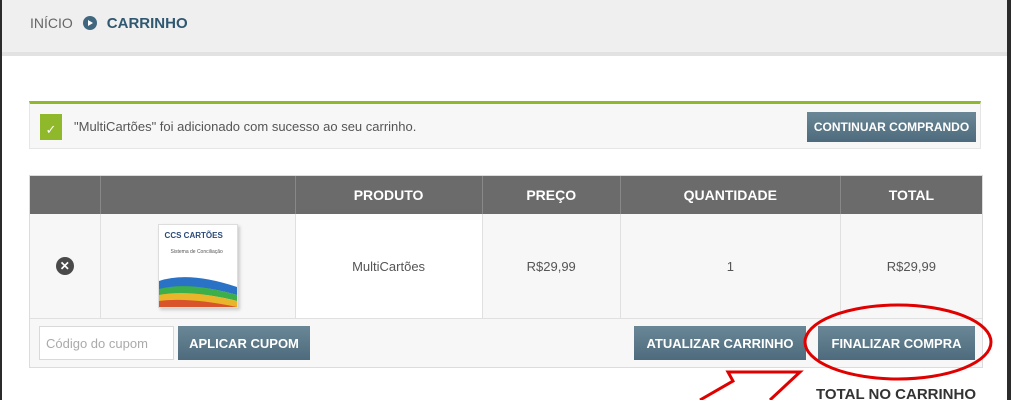  What do you see at coordinates (1, 200) in the screenshot?
I see `frame-left-edge` at bounding box center [1, 200].